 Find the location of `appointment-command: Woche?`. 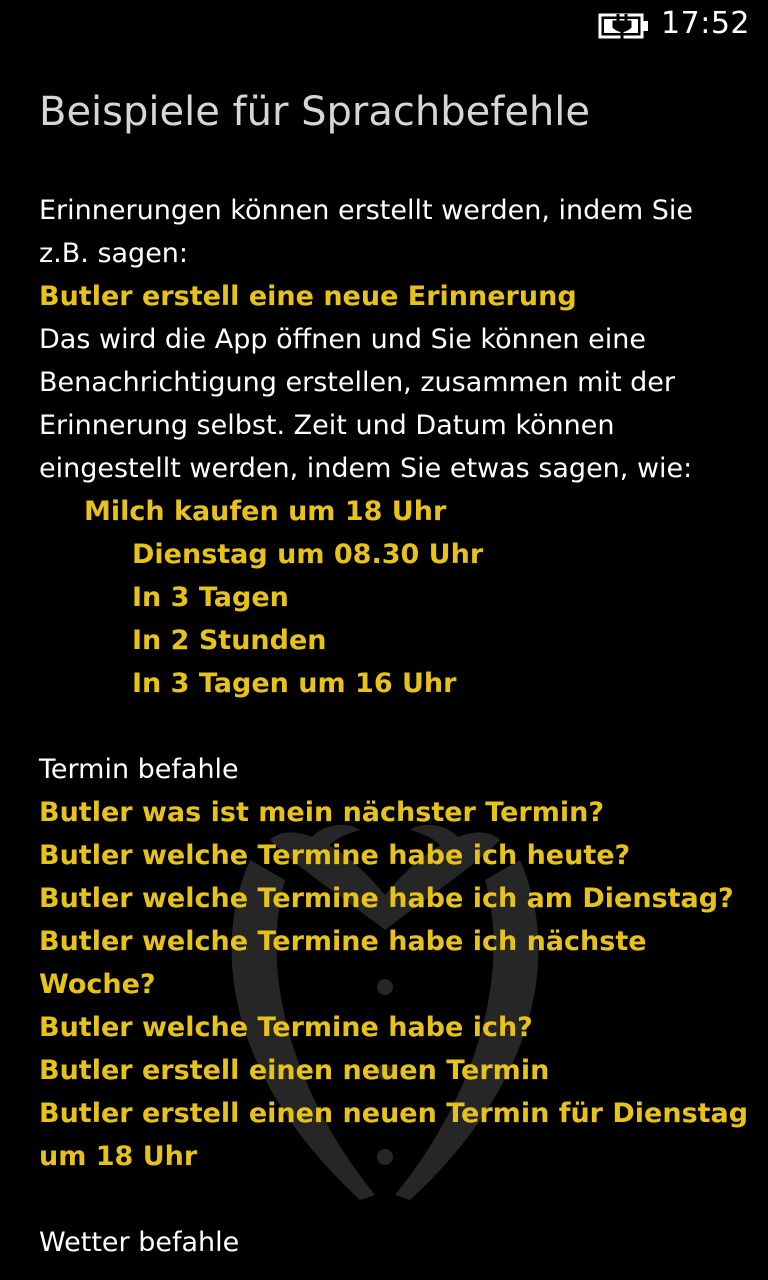

appointment-command: Woche? is located at coordinates (97, 984).